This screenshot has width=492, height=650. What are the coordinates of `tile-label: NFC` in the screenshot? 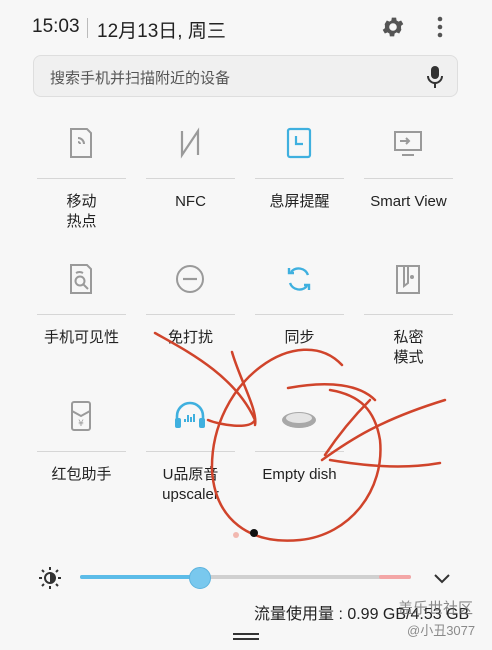 It's located at (190, 201).